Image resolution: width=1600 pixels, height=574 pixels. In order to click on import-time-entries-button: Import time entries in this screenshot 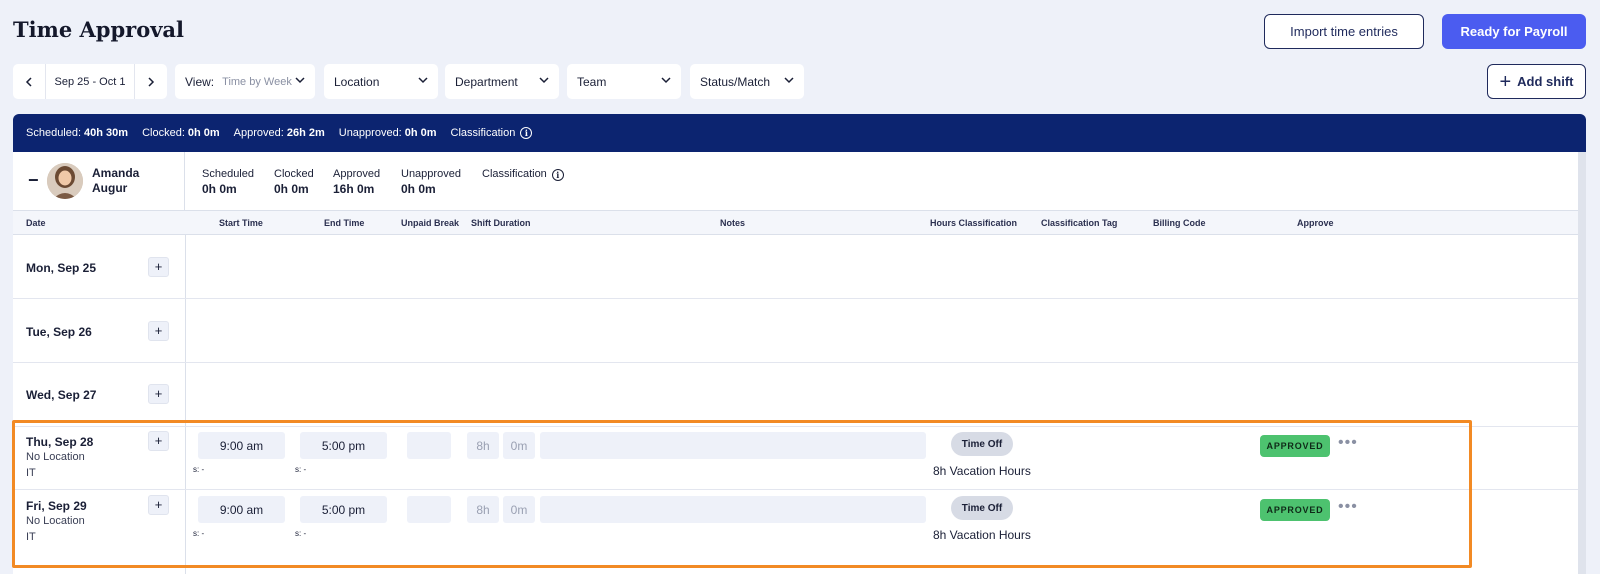, I will do `click(1344, 31)`.